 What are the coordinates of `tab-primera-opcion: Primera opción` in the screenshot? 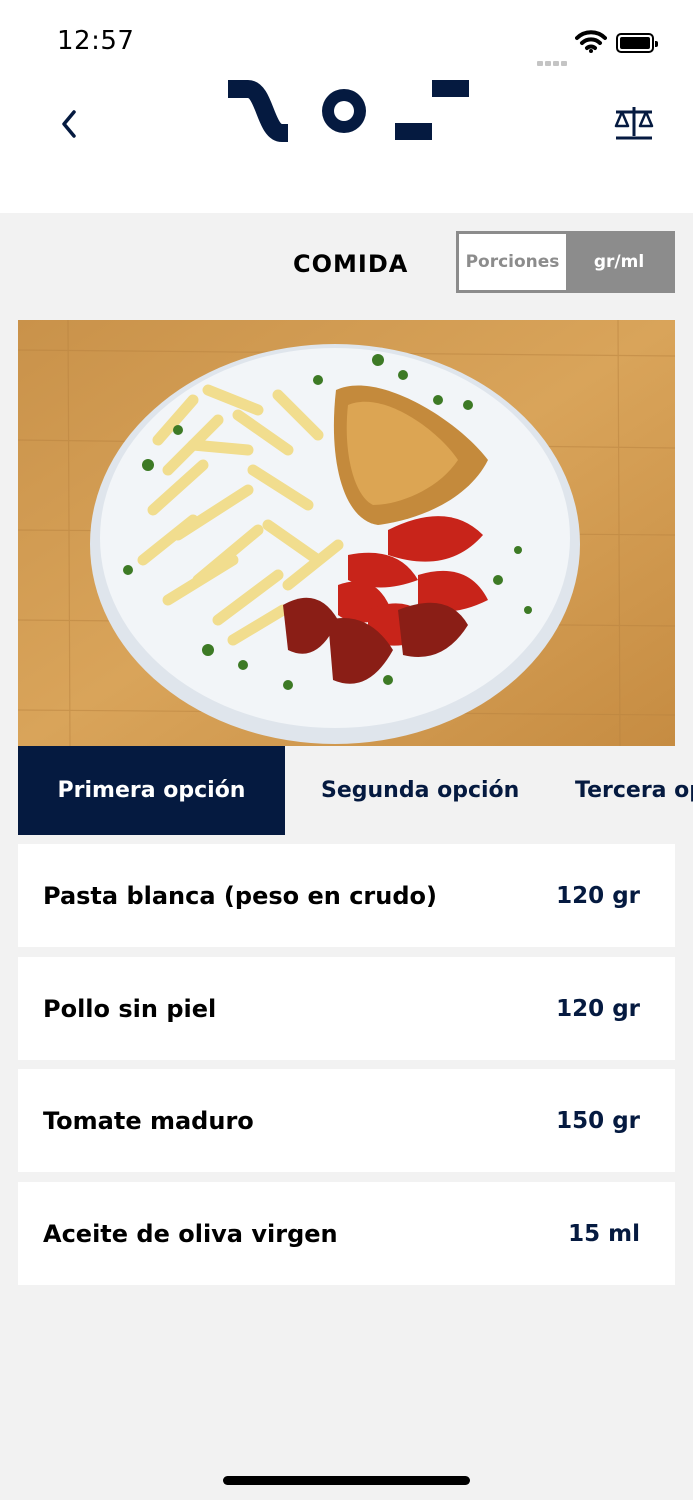 It's located at (151, 790).